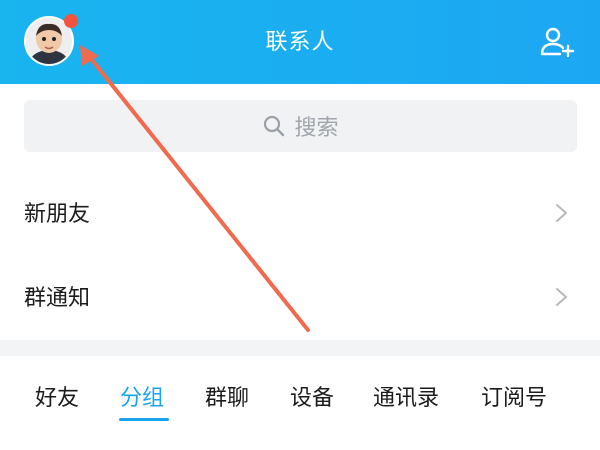  I want to click on search-placeholder: 搜索, so click(316, 128).